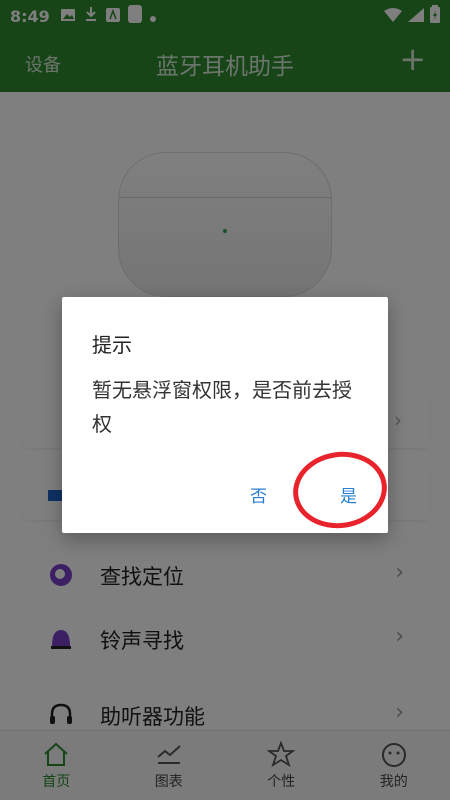 The width and height of the screenshot is (450, 800). What do you see at coordinates (222, 407) in the screenshot?
I see `dialog-message: 暂无悬浮窗权限，是否前去授权` at bounding box center [222, 407].